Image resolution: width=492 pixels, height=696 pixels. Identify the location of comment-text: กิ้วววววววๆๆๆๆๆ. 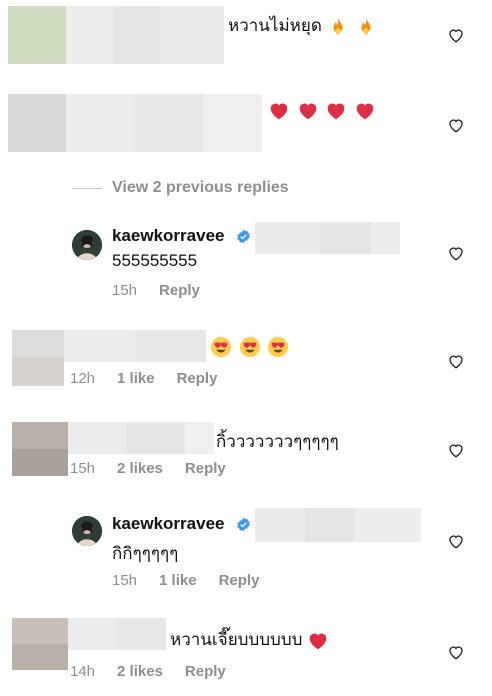
(277, 441).